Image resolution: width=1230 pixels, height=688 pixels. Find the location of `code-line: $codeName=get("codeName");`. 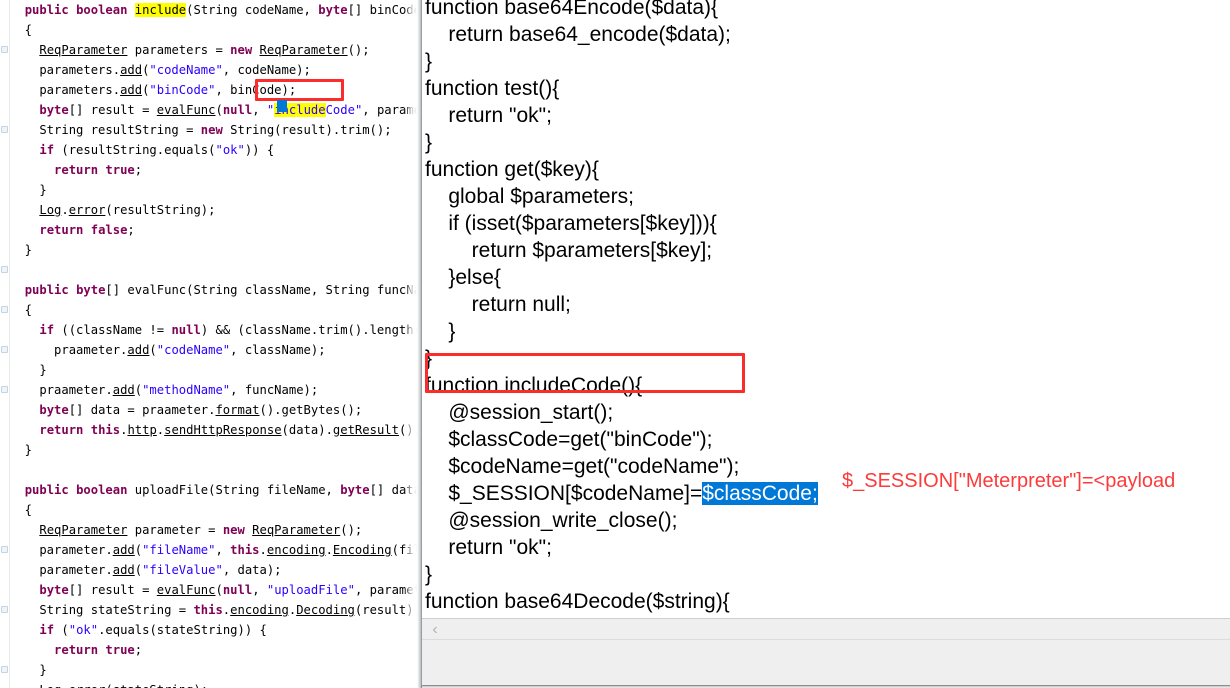

code-line: $codeName=get("codeName"); is located at coordinates (640, 466).